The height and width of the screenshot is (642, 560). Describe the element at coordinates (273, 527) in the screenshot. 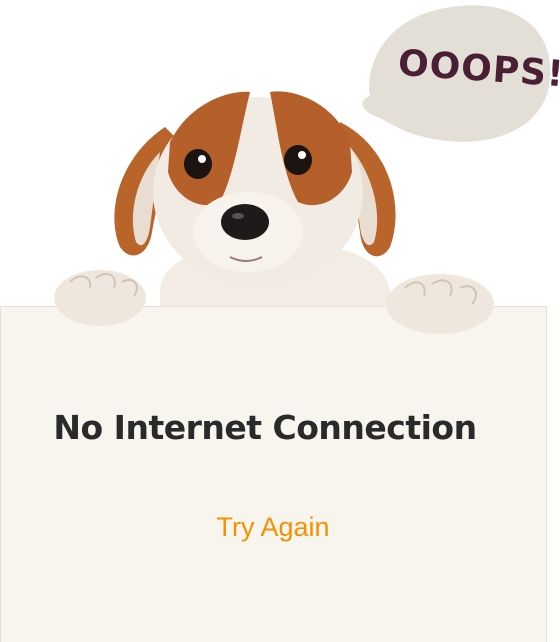

I see `try-again-button: Try Again` at that location.